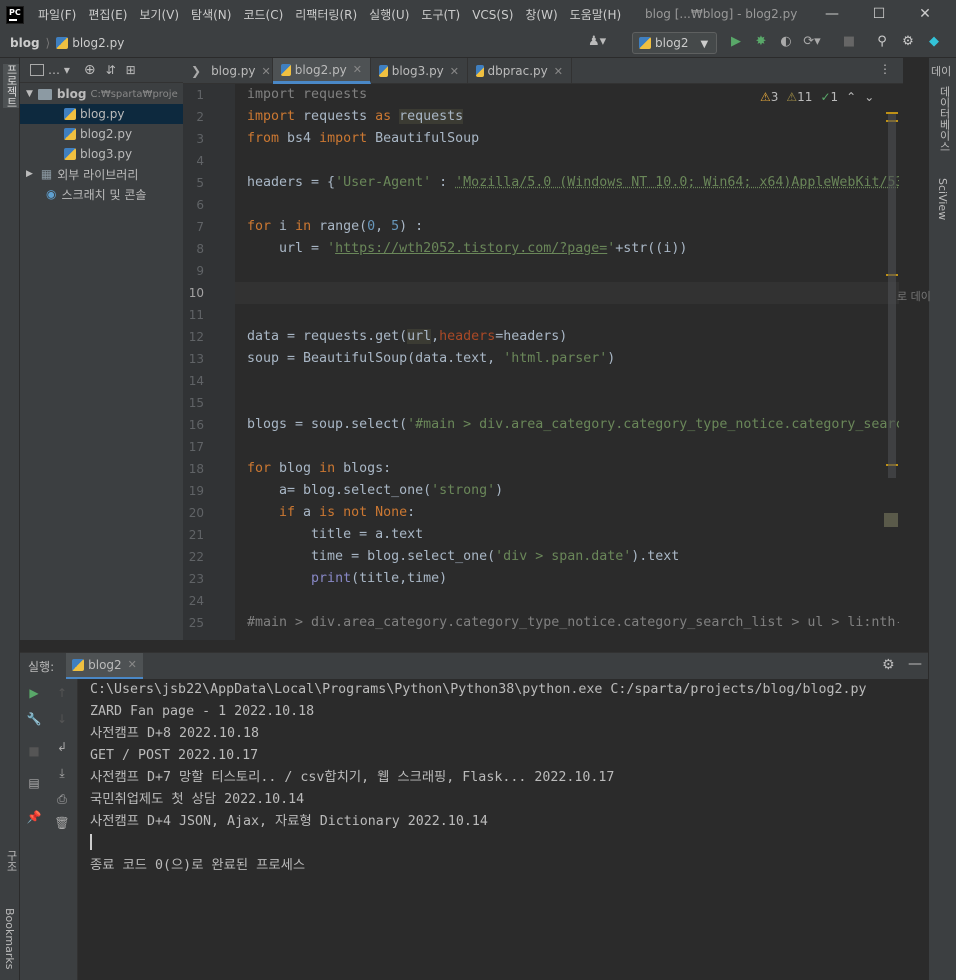  I want to click on menu-view: 보기(V), so click(159, 14).